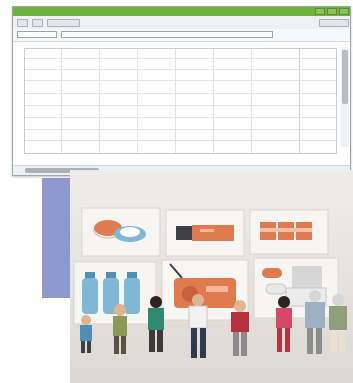 Image resolution: width=353 pixels, height=383 pixels. I want to click on address-bar, so click(181, 35).